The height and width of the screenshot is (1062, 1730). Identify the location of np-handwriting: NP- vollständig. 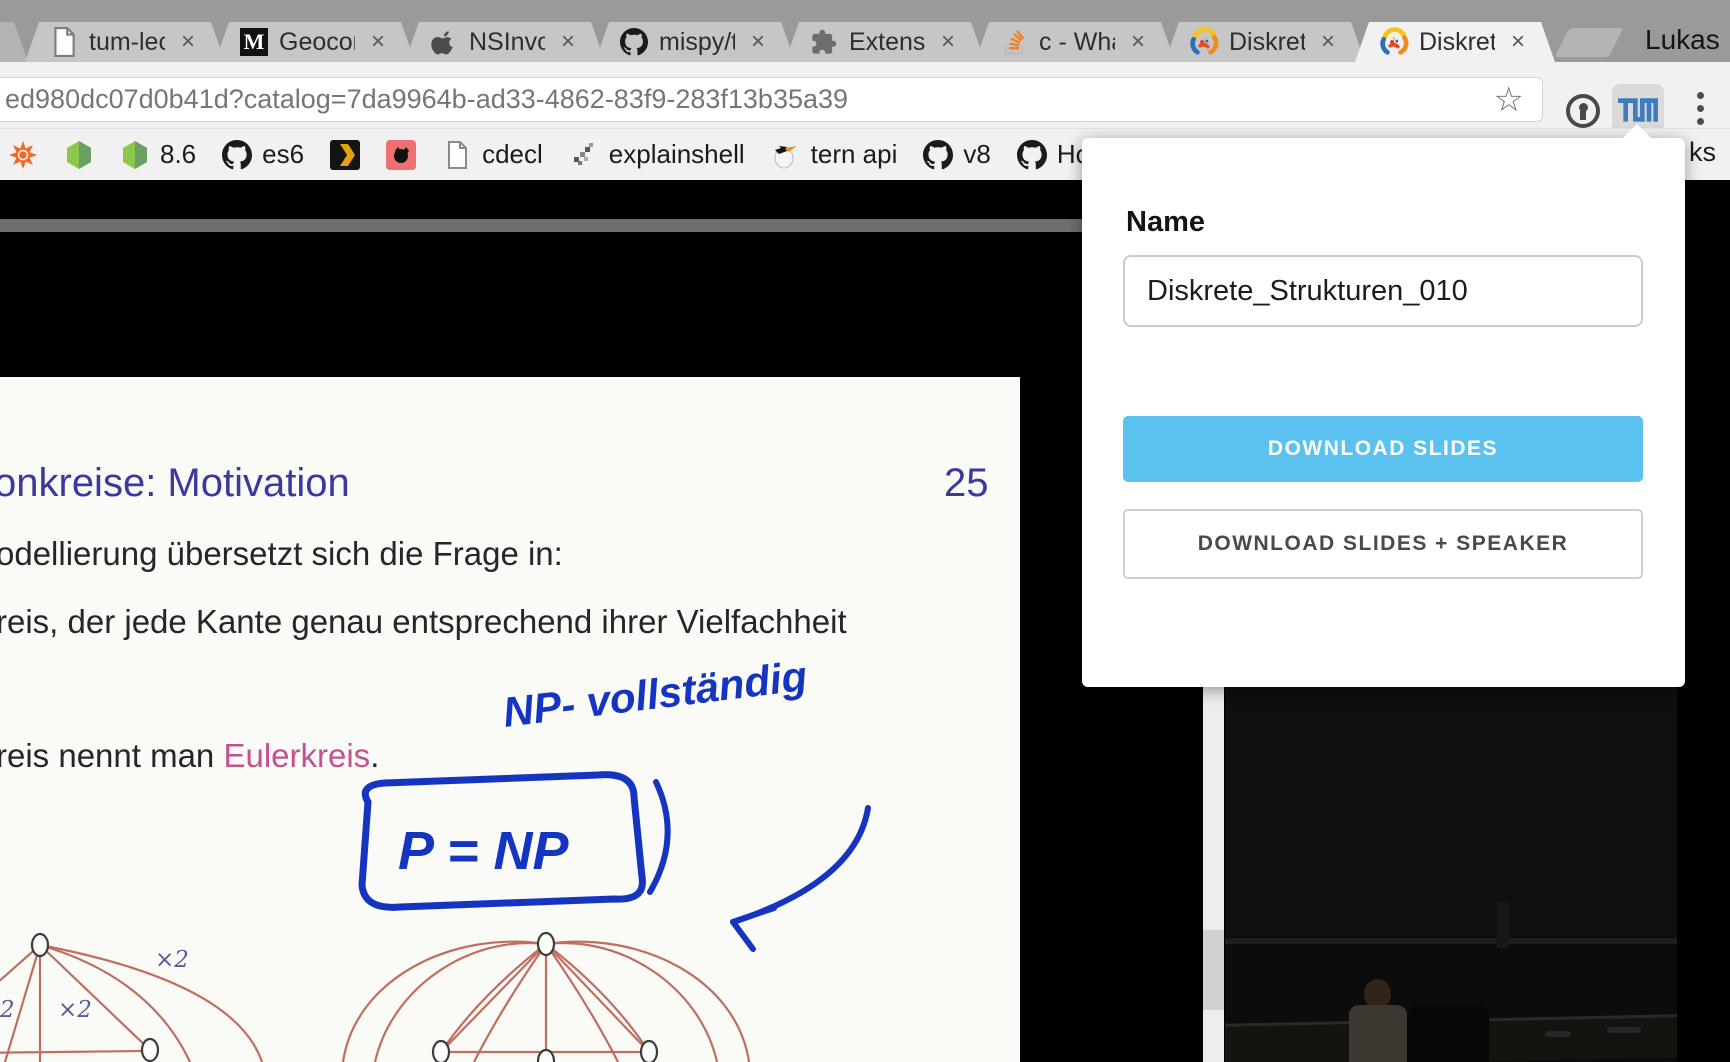
(654, 694).